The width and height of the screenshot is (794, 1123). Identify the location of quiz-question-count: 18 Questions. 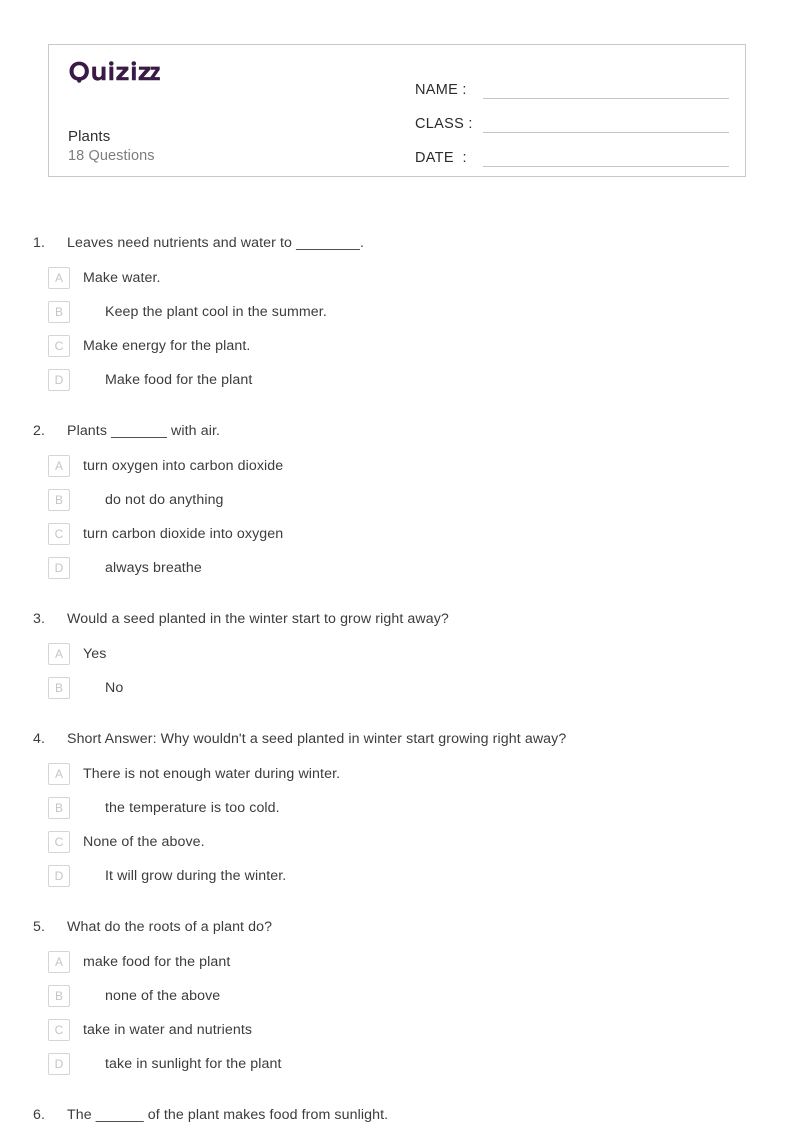
(111, 156).